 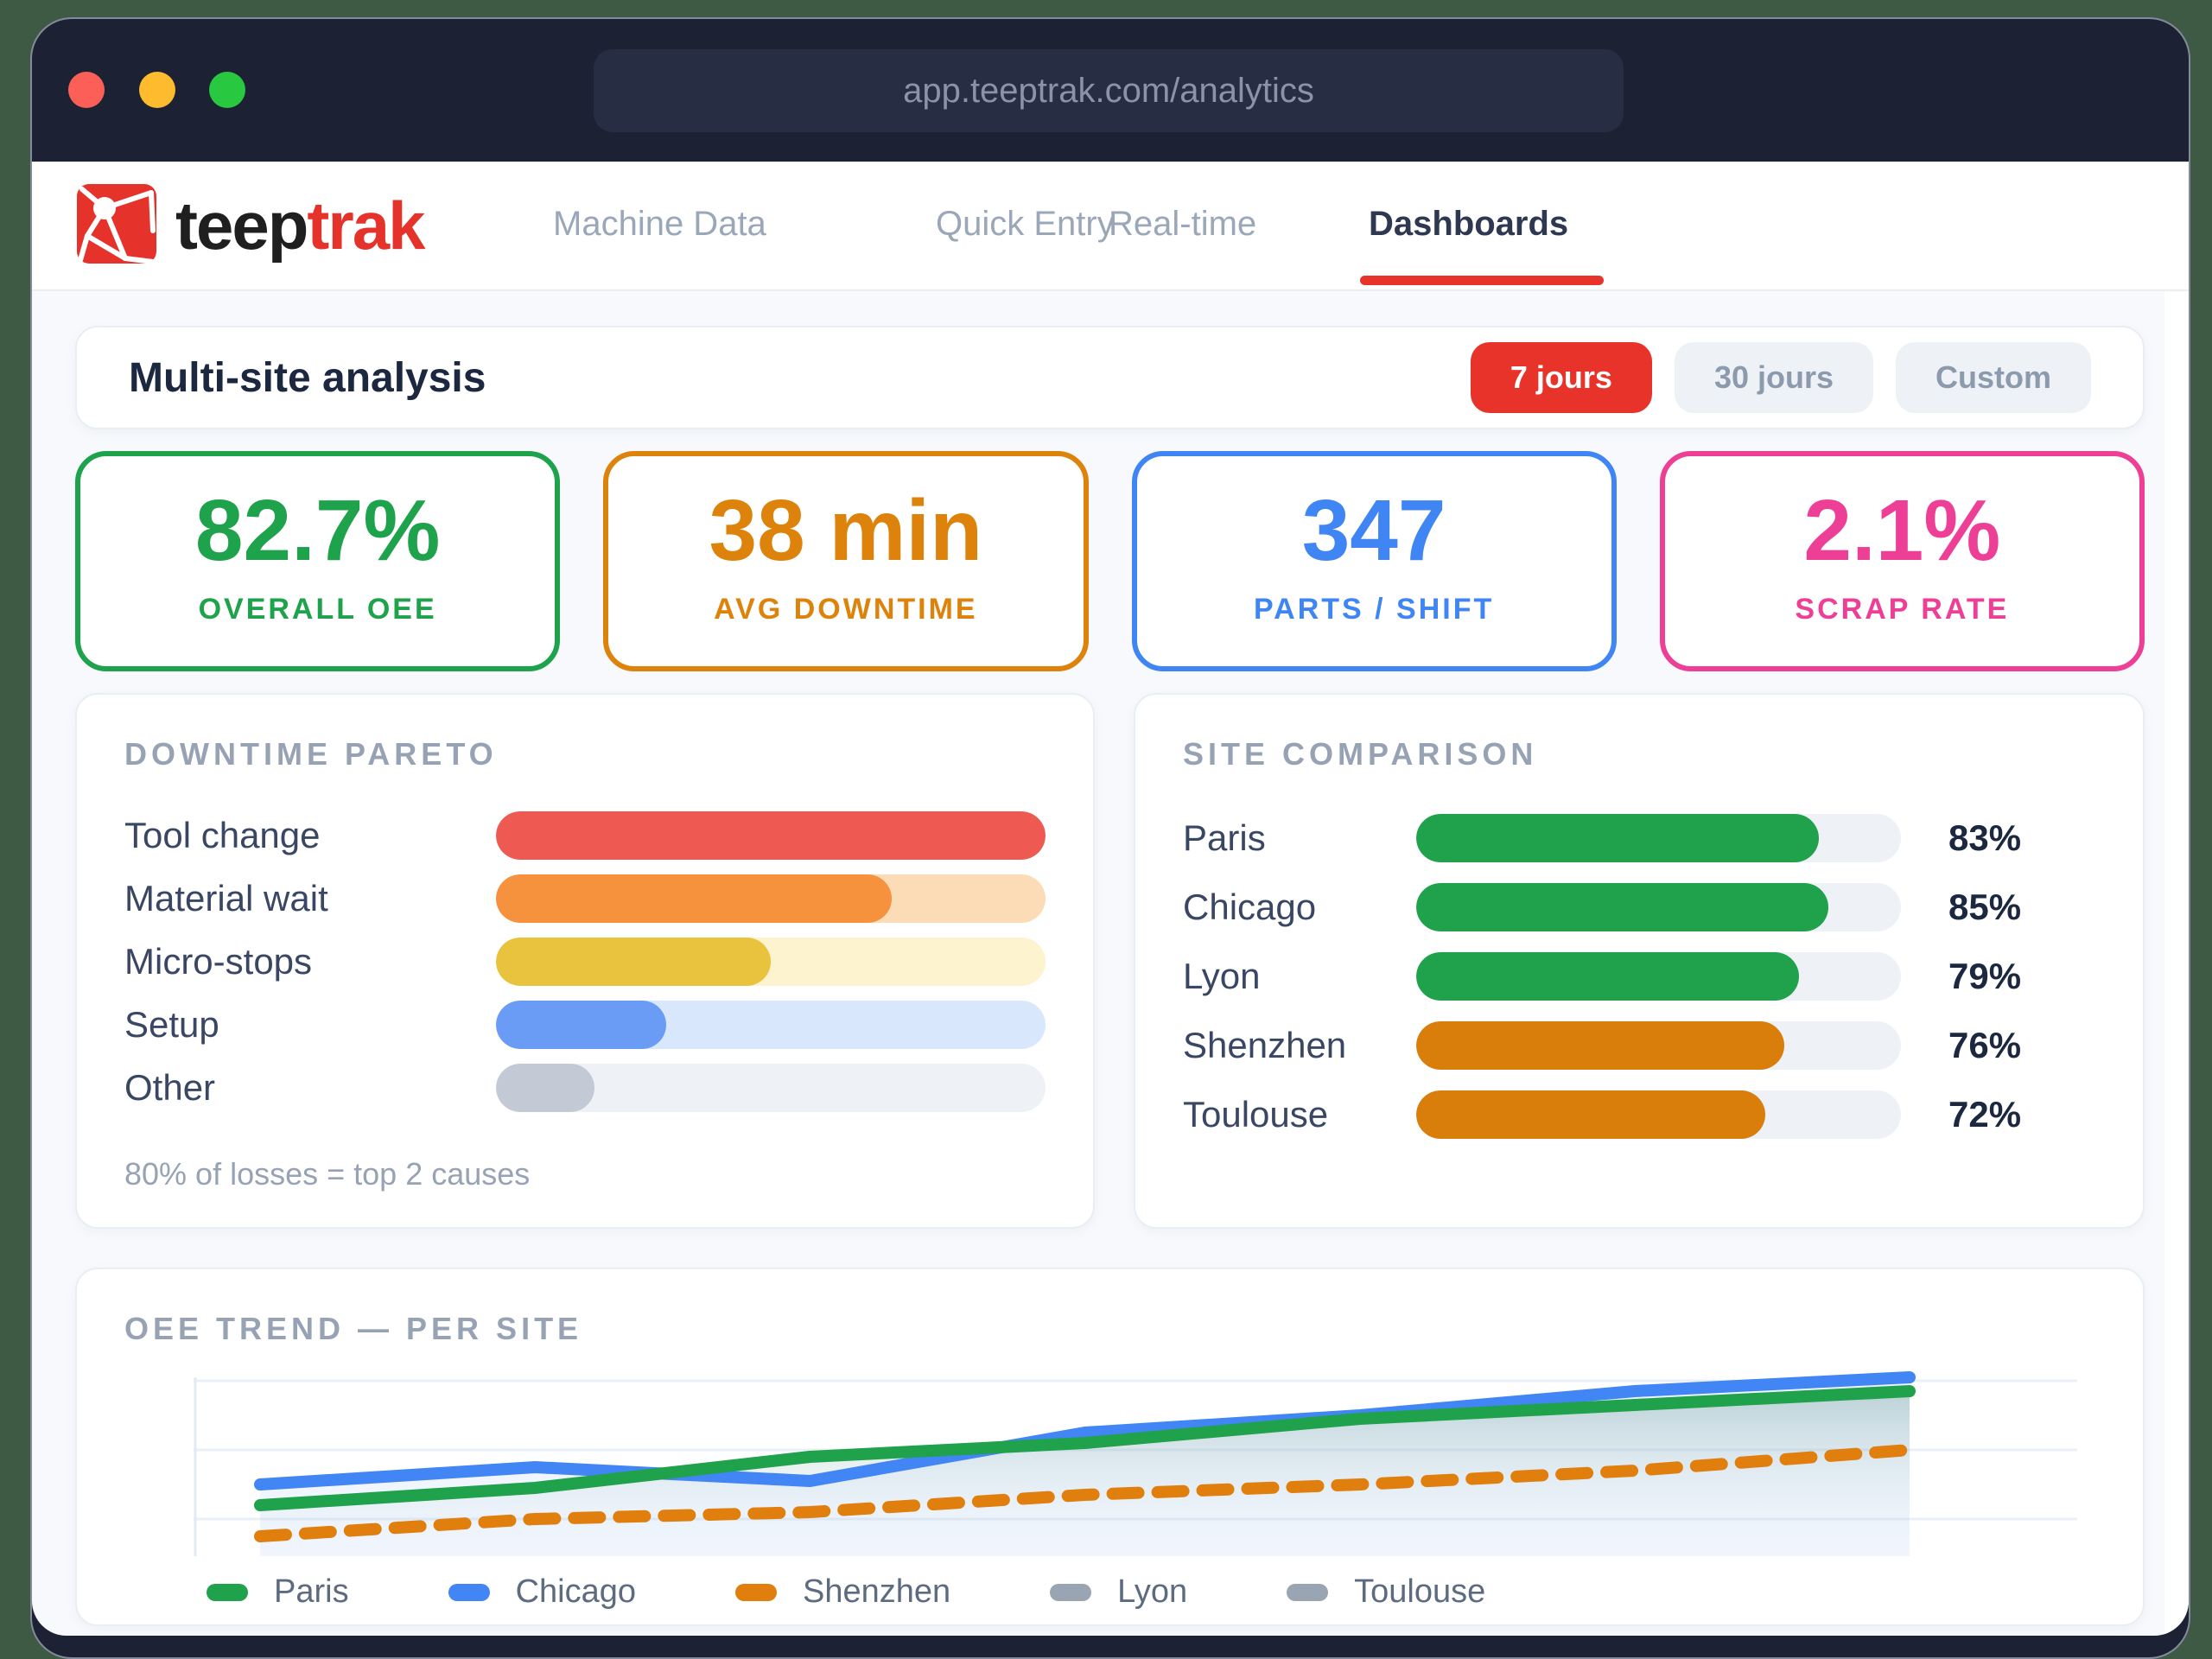 What do you see at coordinates (1985, 1045) in the screenshot?
I see `site-oee-value: 76%` at bounding box center [1985, 1045].